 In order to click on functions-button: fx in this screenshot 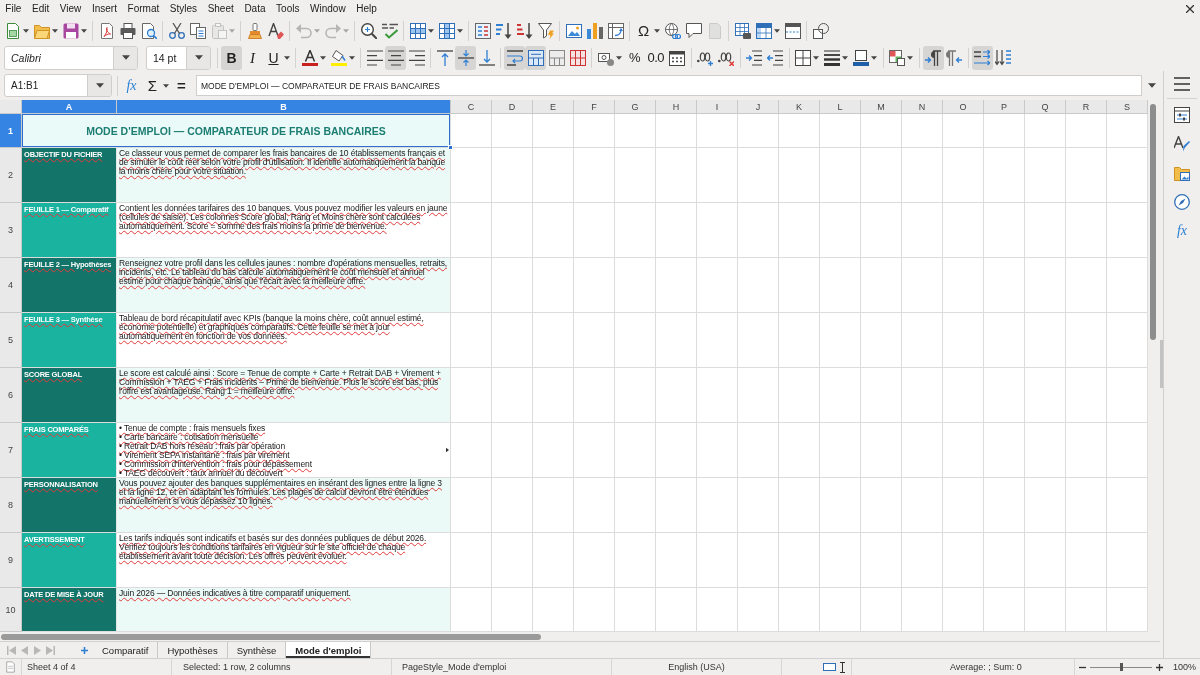, I will do `click(1182, 231)`.